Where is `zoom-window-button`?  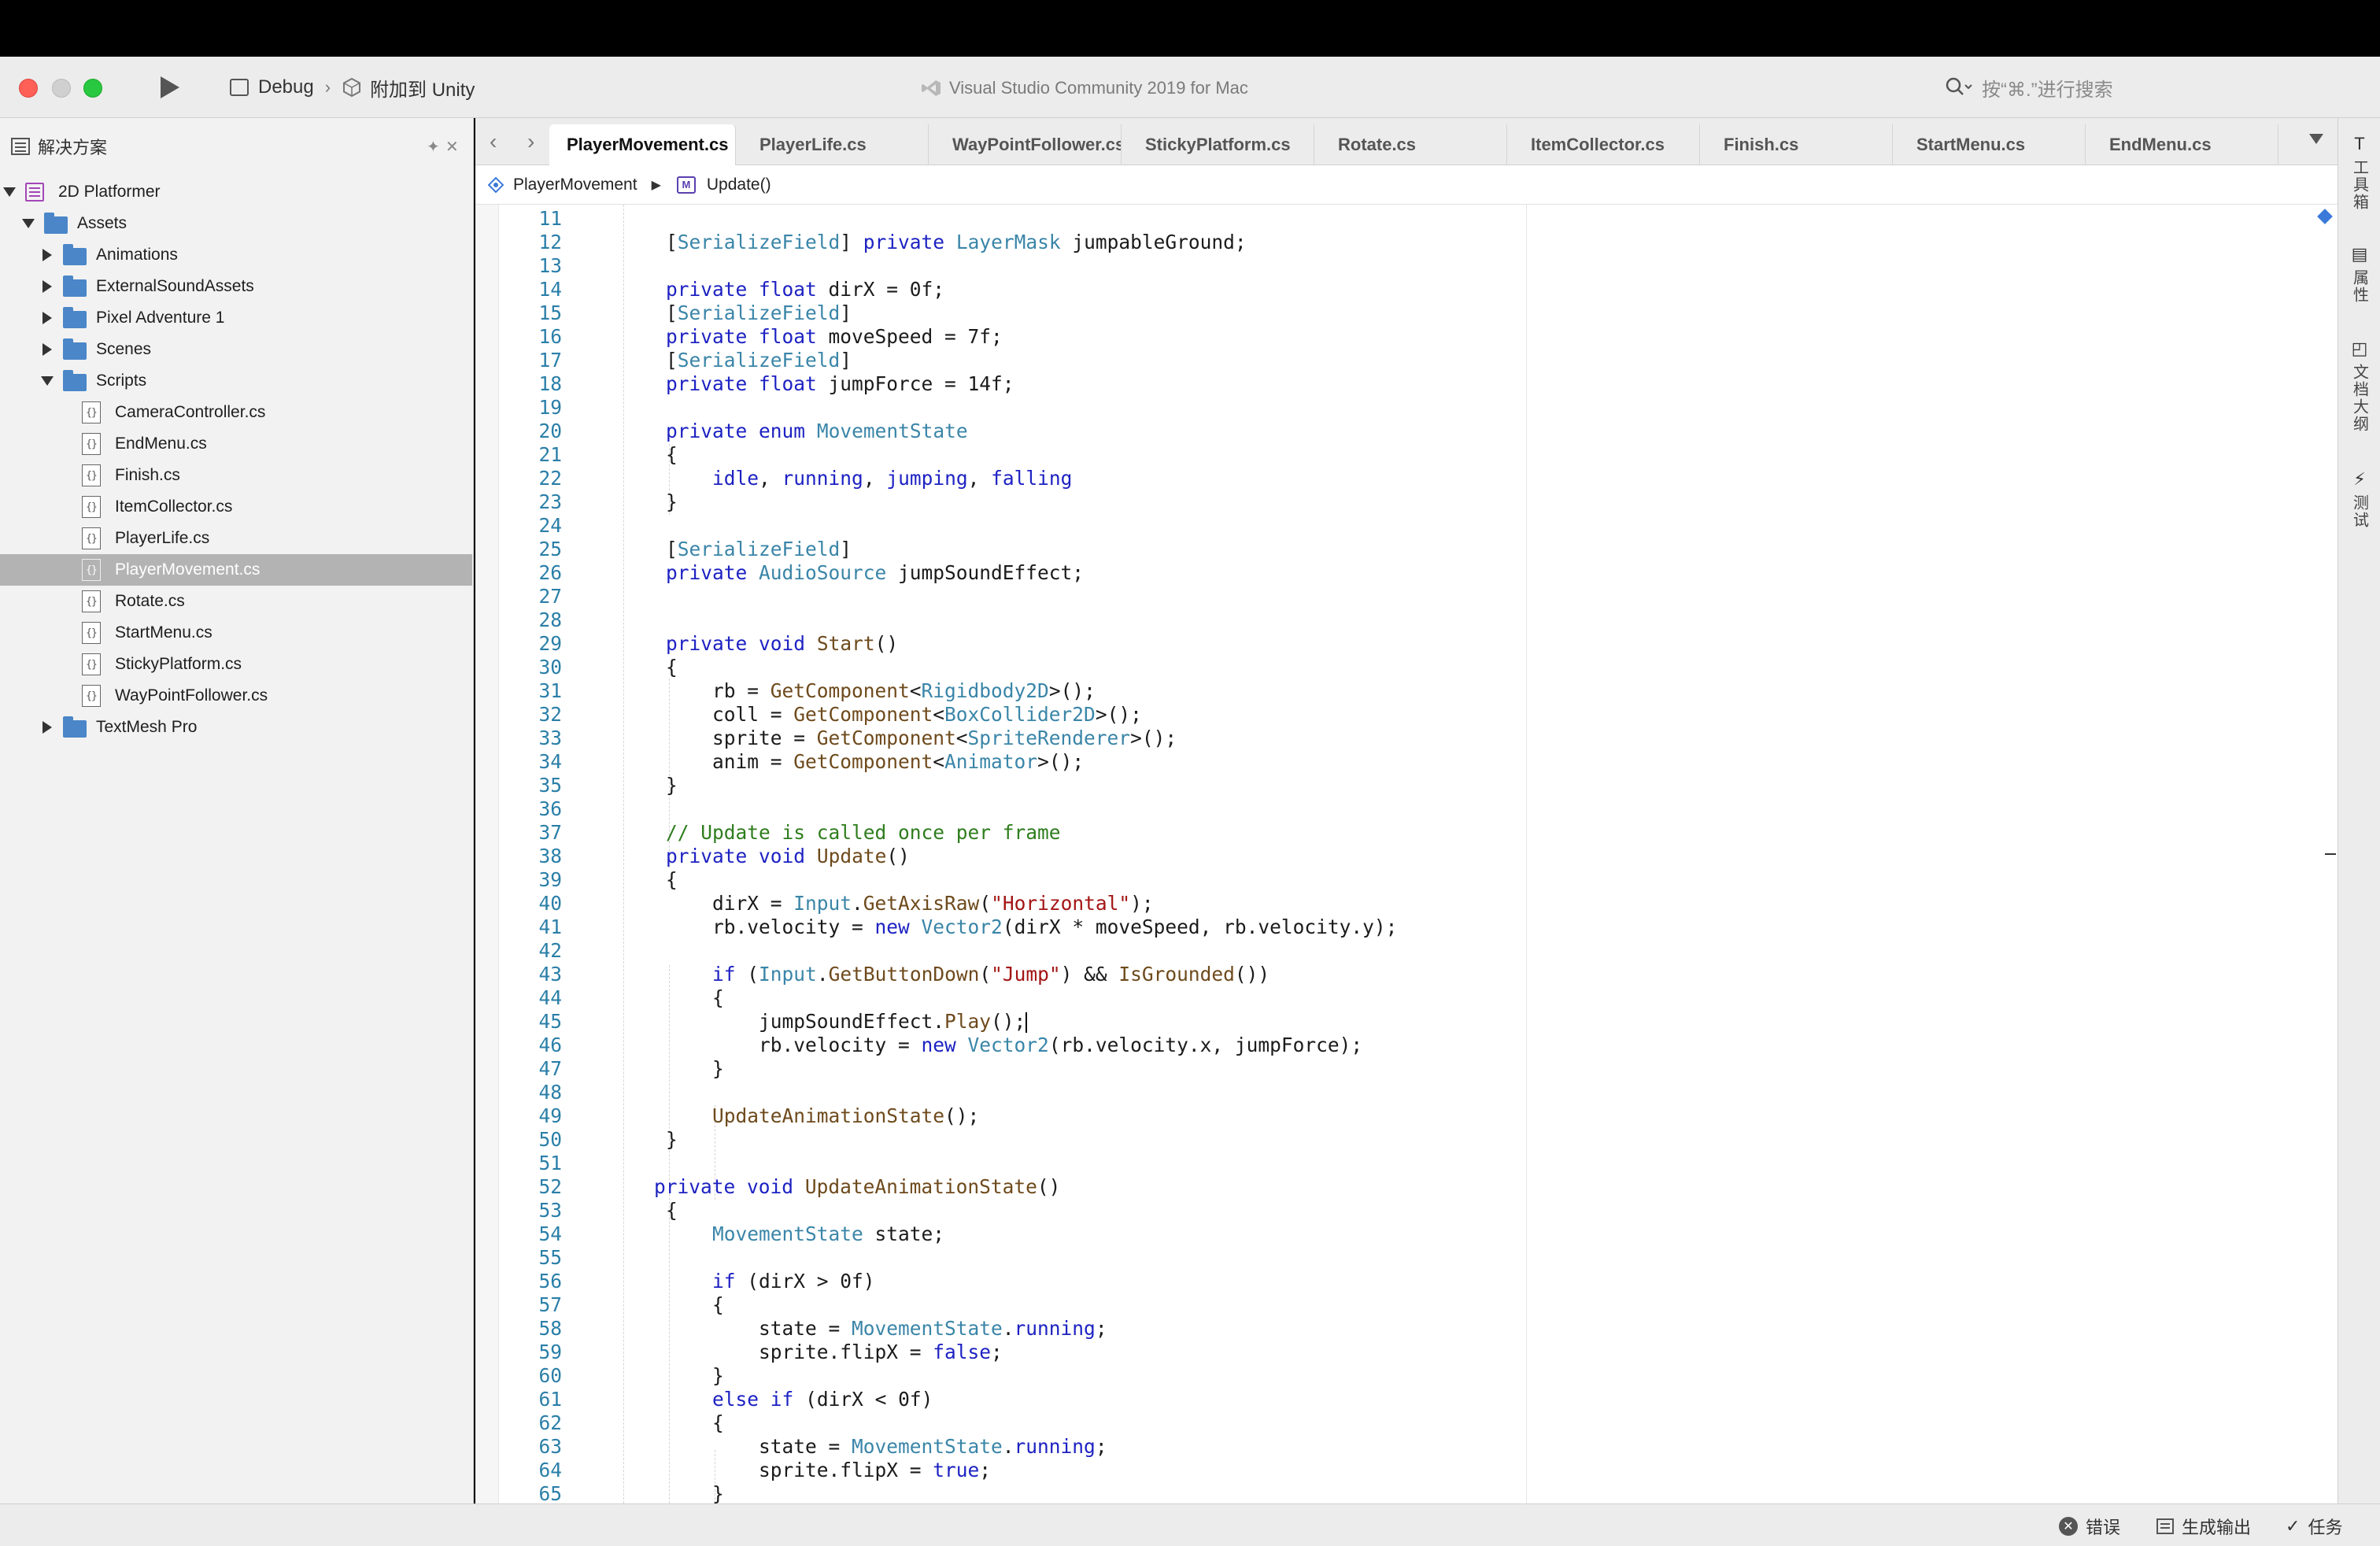 zoom-window-button is located at coordinates (92, 88).